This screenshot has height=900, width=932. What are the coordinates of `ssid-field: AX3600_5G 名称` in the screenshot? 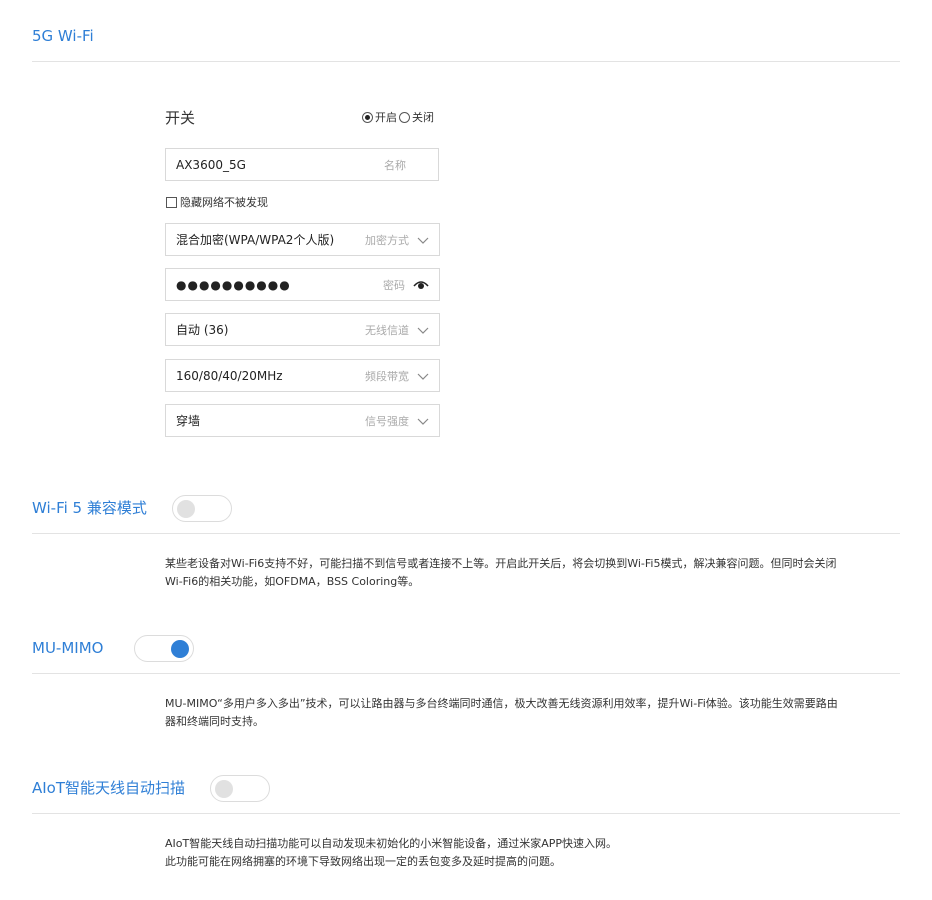 It's located at (302, 164).